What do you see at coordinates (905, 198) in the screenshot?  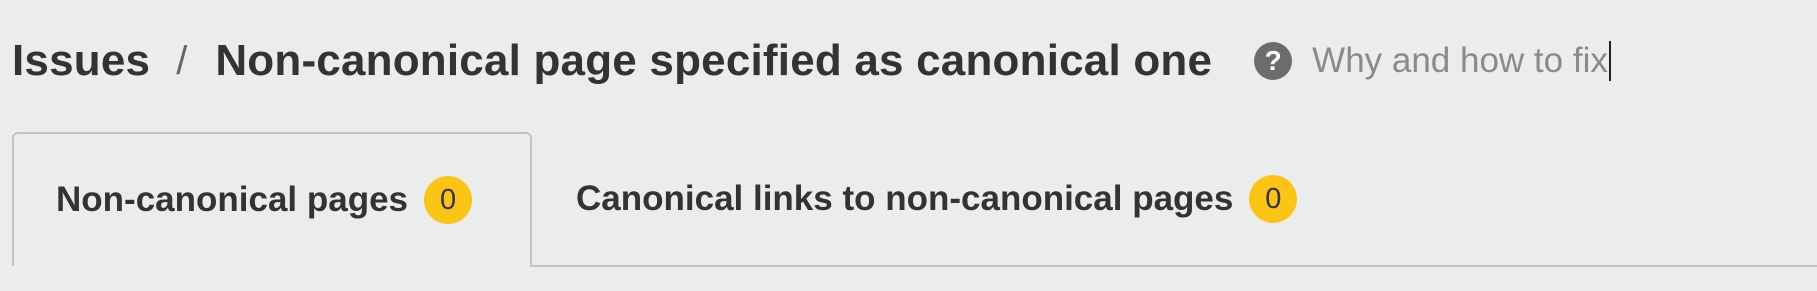 I see `tab-label: Canonical links to non-canonical pages` at bounding box center [905, 198].